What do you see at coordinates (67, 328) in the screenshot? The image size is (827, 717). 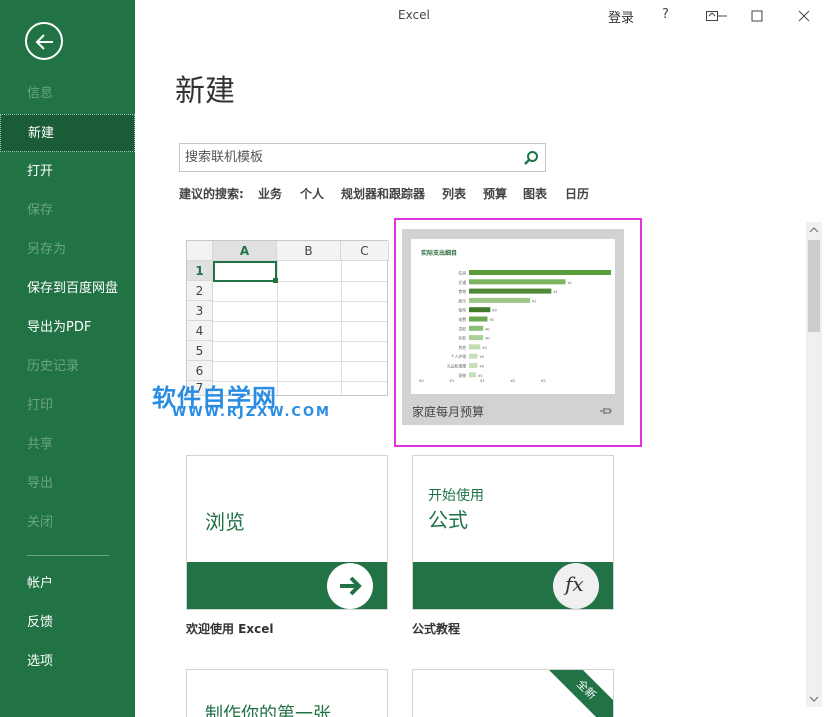 I see `sidebar-item-export-pdf: 导出为PDF` at bounding box center [67, 328].